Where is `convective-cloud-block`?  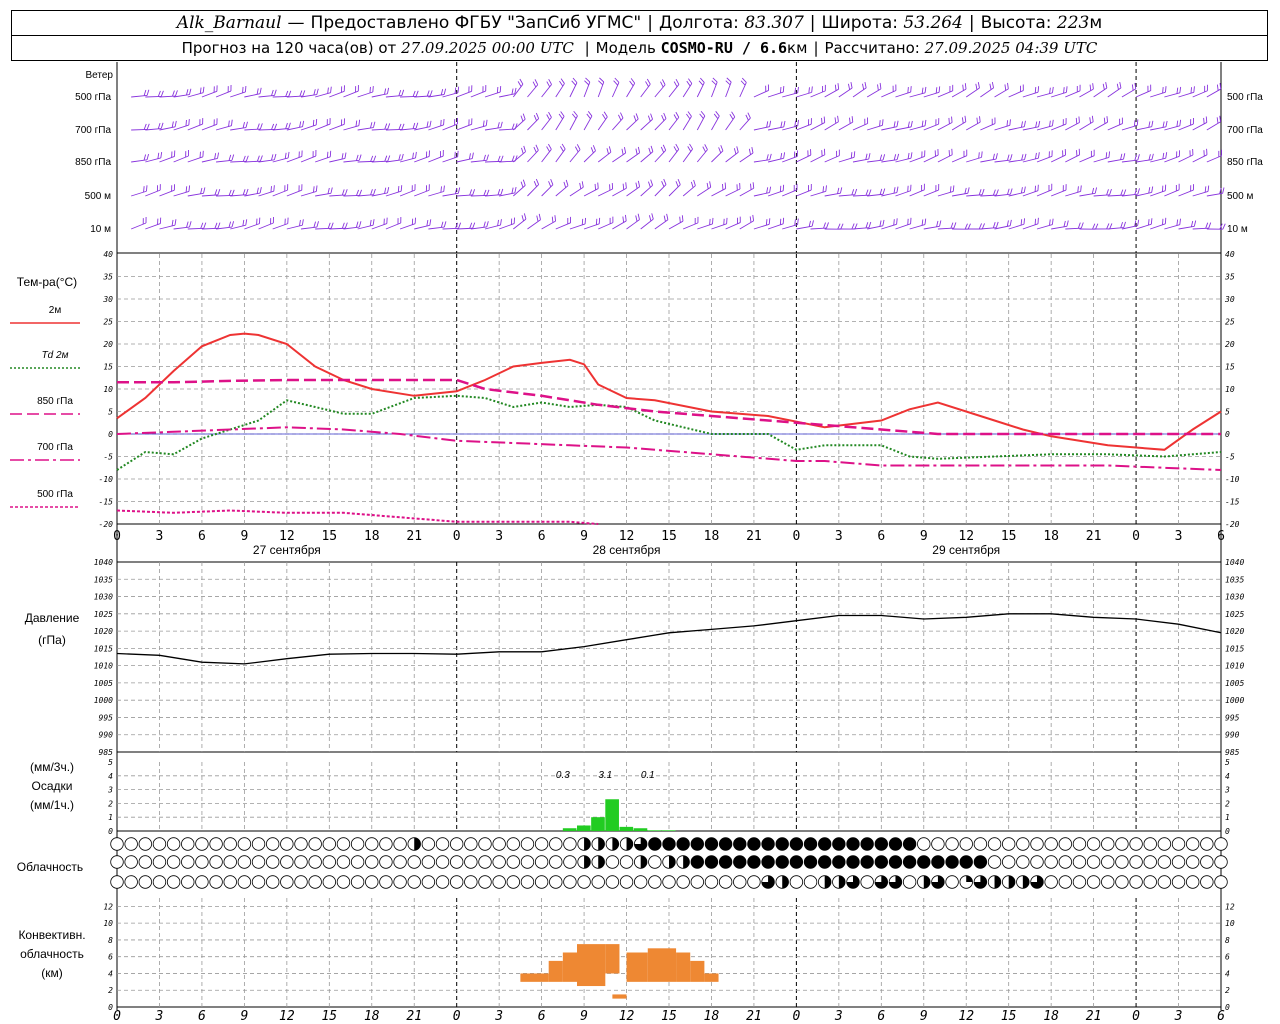
convective-cloud-block is located at coordinates (619, 996).